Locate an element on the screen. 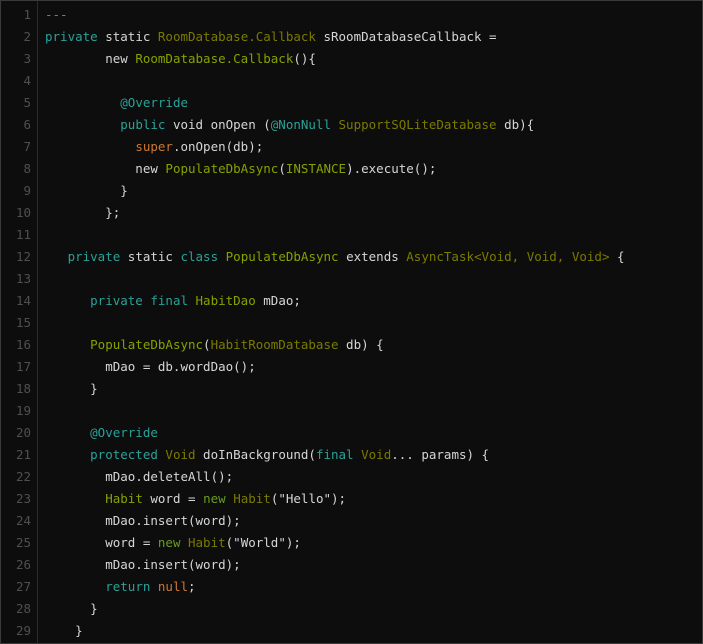 Image resolution: width=703 pixels, height=644 pixels. code-line-text: new RoomDatabase.Callback(){ is located at coordinates (173, 59).